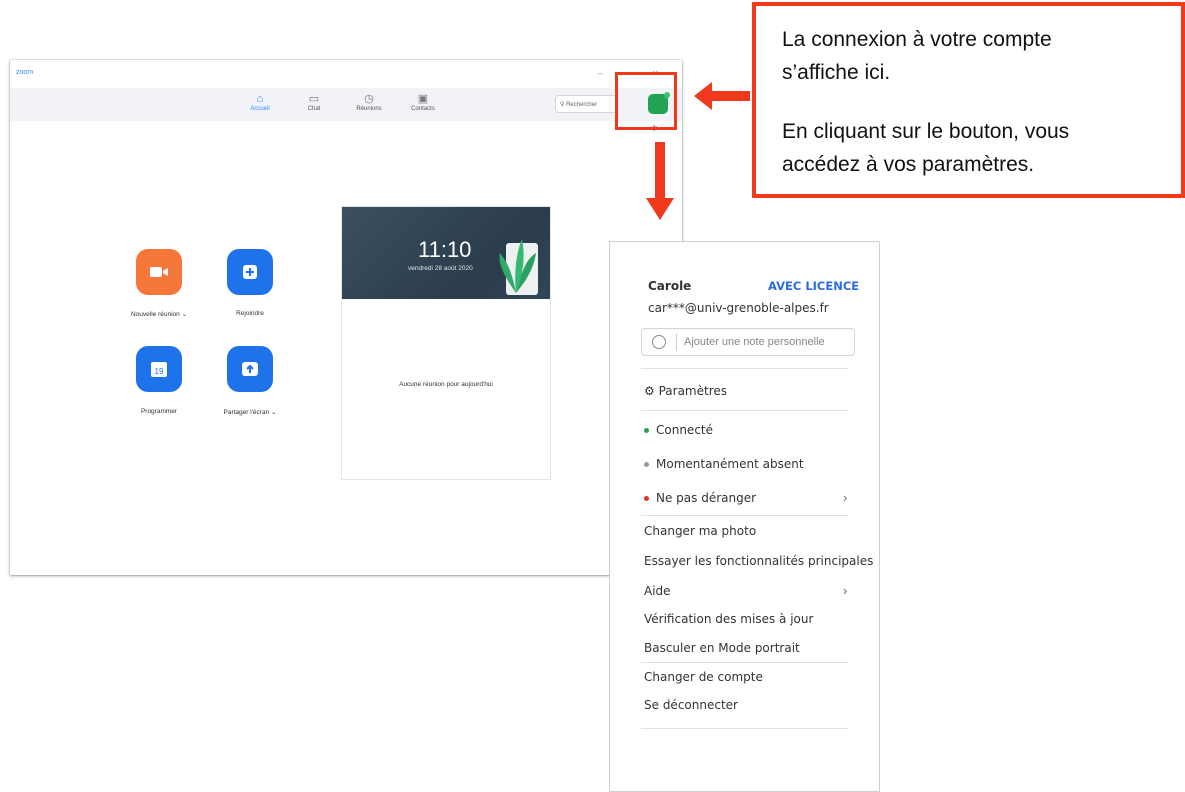  I want to click on join-button, so click(250, 272).